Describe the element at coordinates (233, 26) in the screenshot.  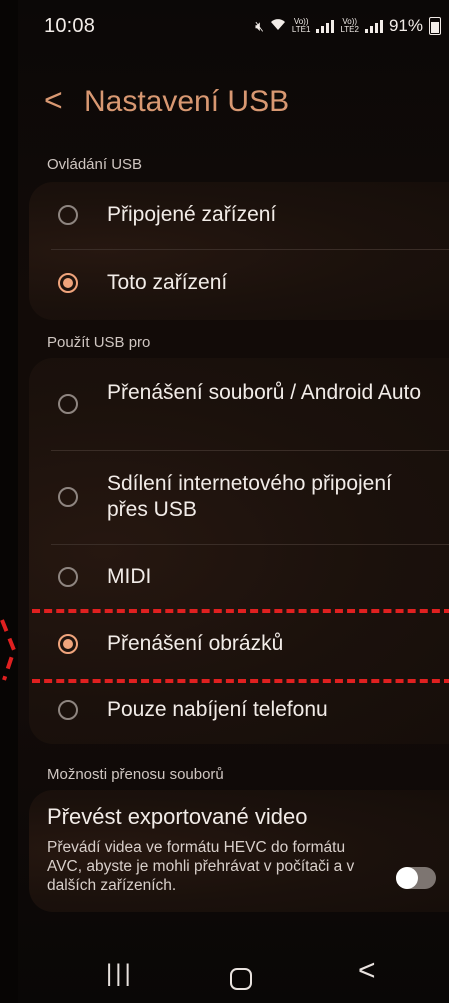
I see `status-bar: 10:08 🔇︎ Vo)) LTE1 Vo)) LTE2 91%` at that location.